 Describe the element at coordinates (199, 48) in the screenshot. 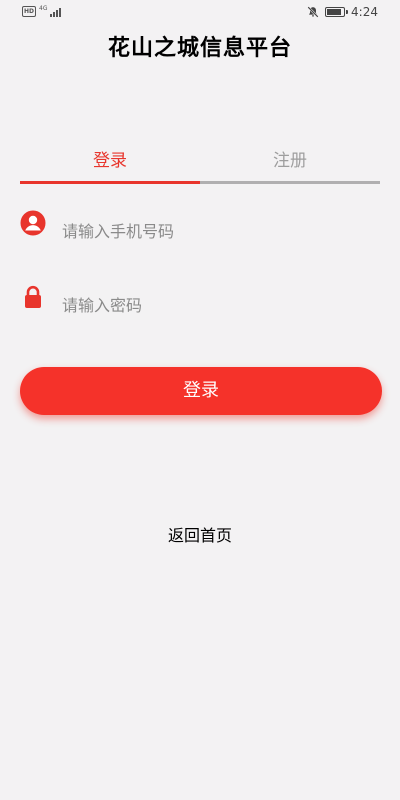

I see `page-title: 花山之城信息平台` at that location.